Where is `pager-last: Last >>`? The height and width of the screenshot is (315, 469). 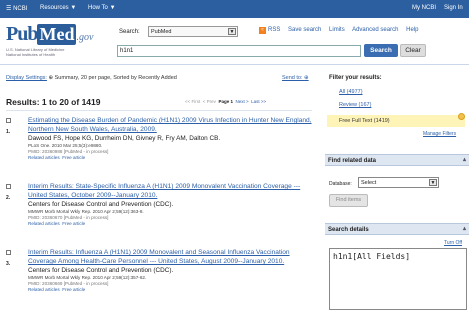 pager-last: Last >> is located at coordinates (258, 101).